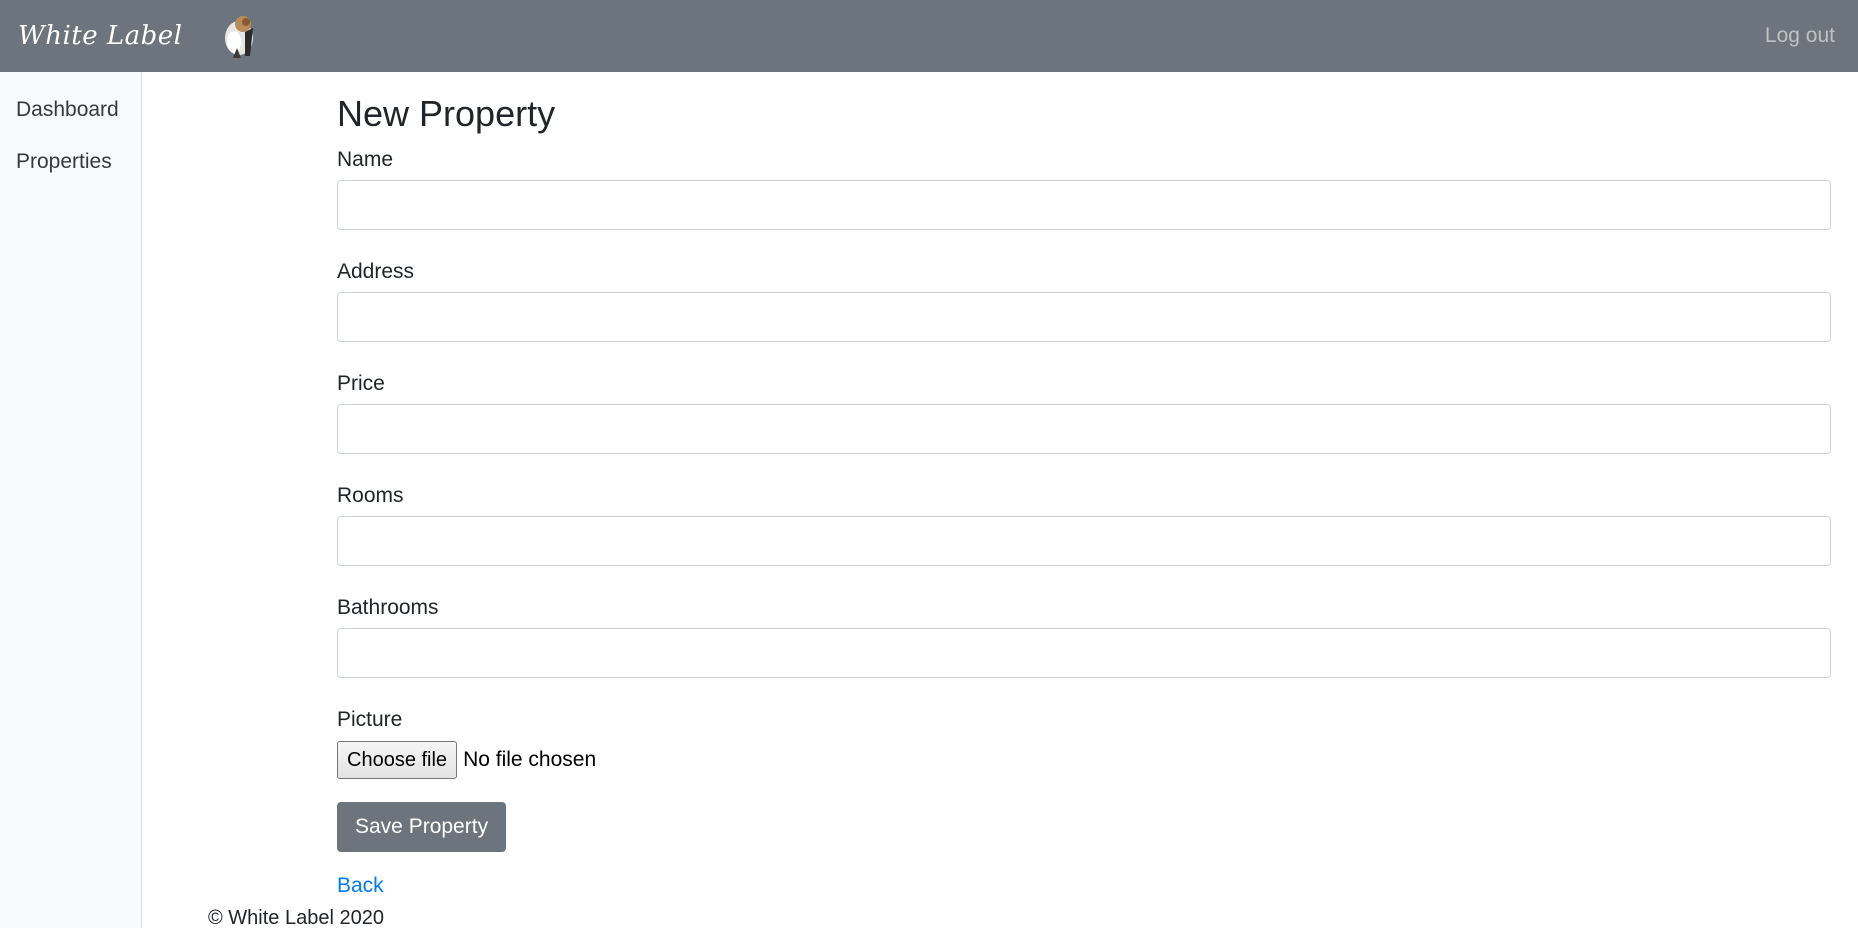  What do you see at coordinates (370, 495) in the screenshot?
I see `rooms-label: Rooms` at bounding box center [370, 495].